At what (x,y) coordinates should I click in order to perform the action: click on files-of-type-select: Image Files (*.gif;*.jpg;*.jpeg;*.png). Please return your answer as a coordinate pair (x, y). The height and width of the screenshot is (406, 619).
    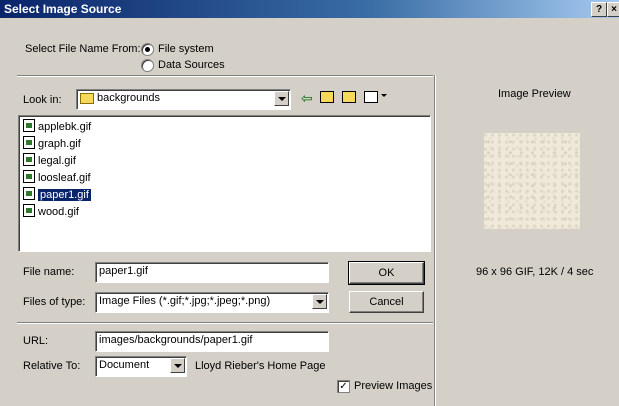
    Looking at the image, I should click on (212, 302).